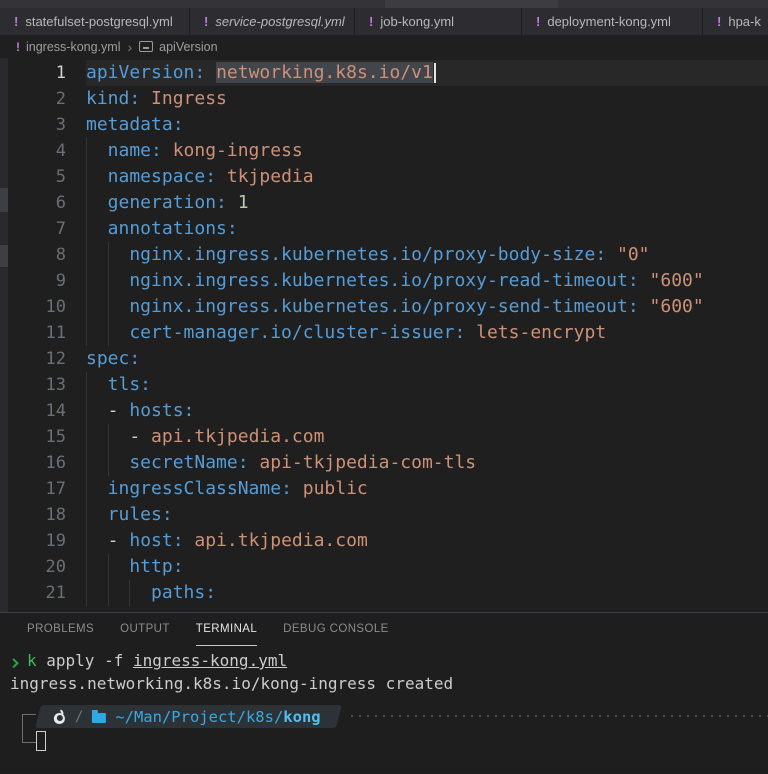 The image size is (768, 774). What do you see at coordinates (47, 281) in the screenshot?
I see `line-number: 9` at bounding box center [47, 281].